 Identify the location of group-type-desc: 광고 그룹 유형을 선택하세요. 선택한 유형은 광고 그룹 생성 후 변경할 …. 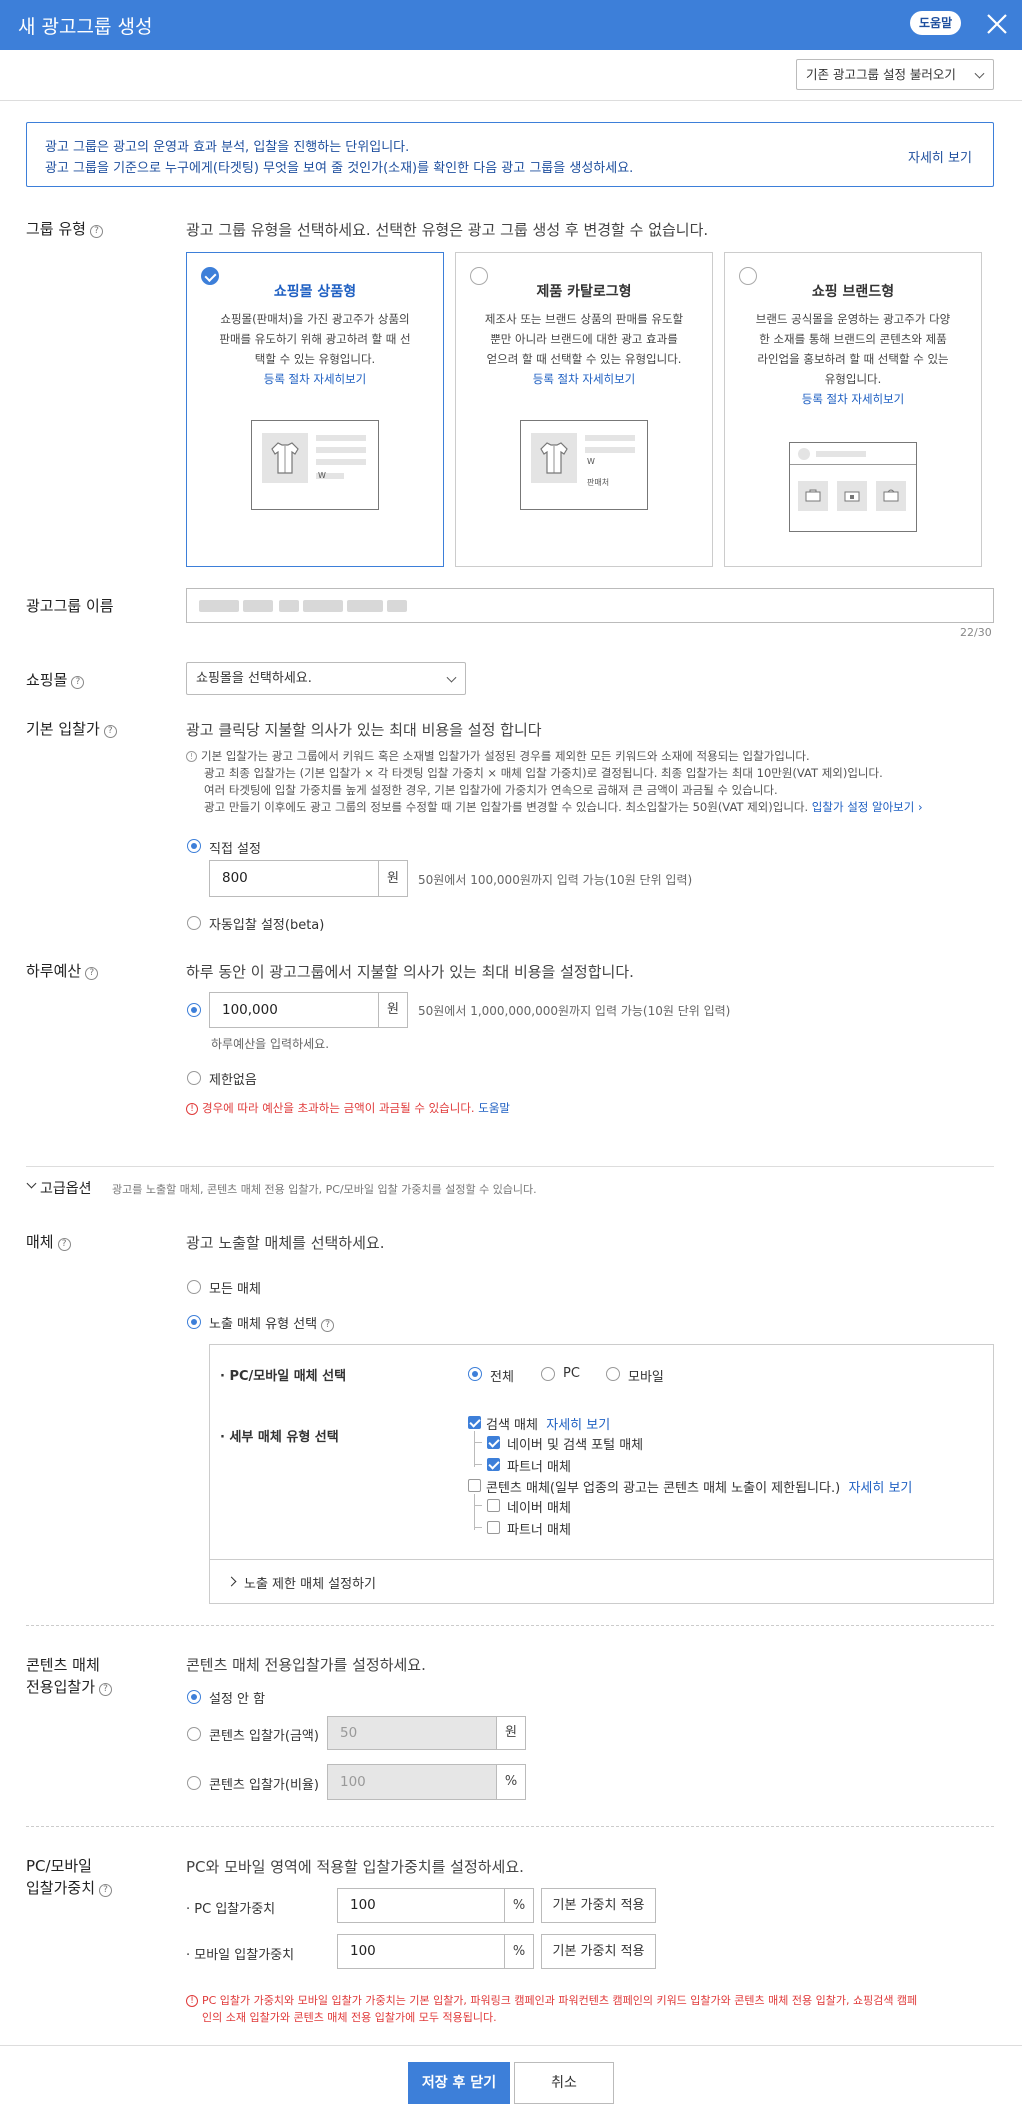
(447, 230).